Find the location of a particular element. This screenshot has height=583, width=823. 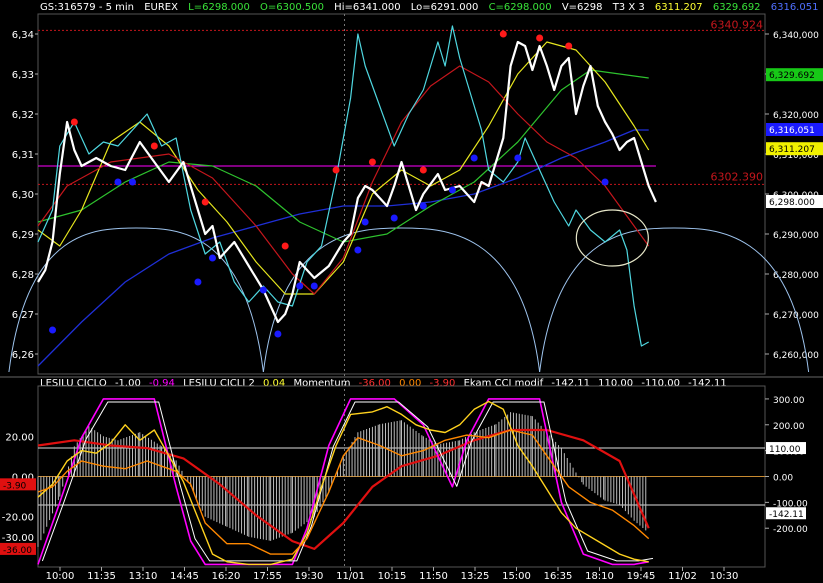

high-level-label: 6340.924 is located at coordinates (737, 24).